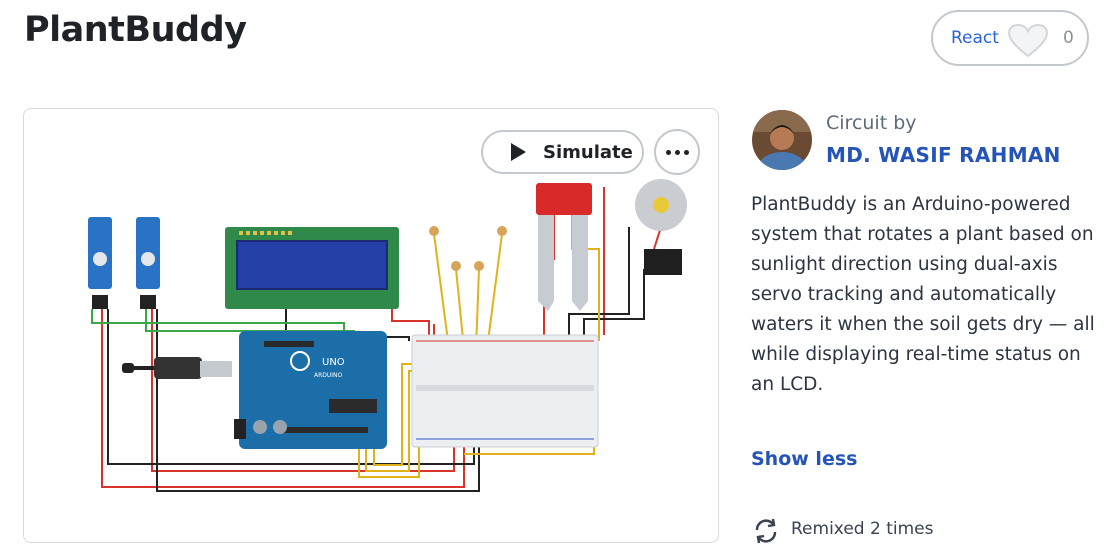  I want to click on servo-motors, so click(124, 263).